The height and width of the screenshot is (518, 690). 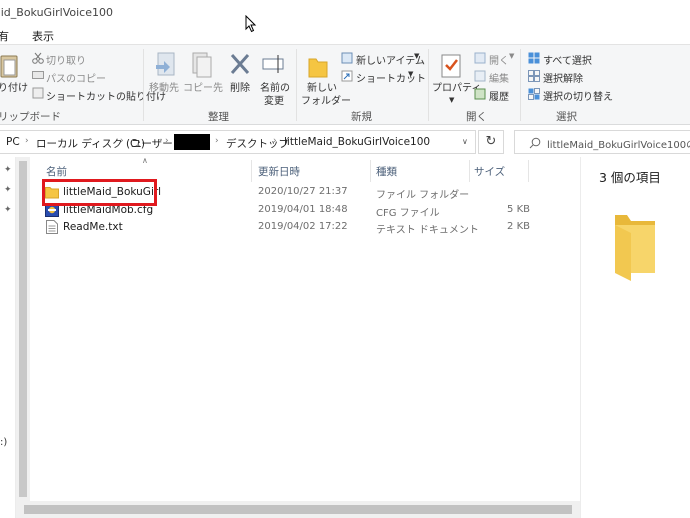 I want to click on nav-scrollbar, so click(x=23, y=329).